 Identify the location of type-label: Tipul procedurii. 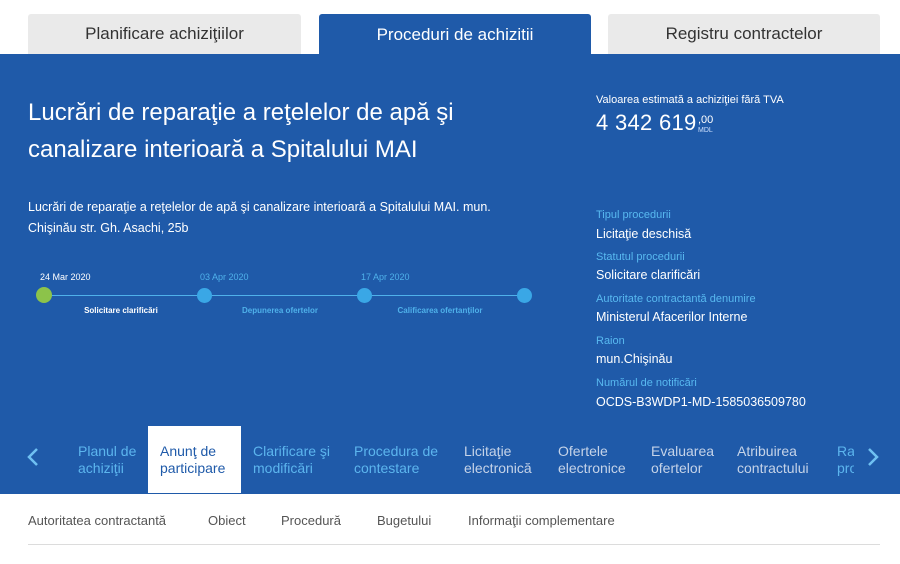
(633, 215).